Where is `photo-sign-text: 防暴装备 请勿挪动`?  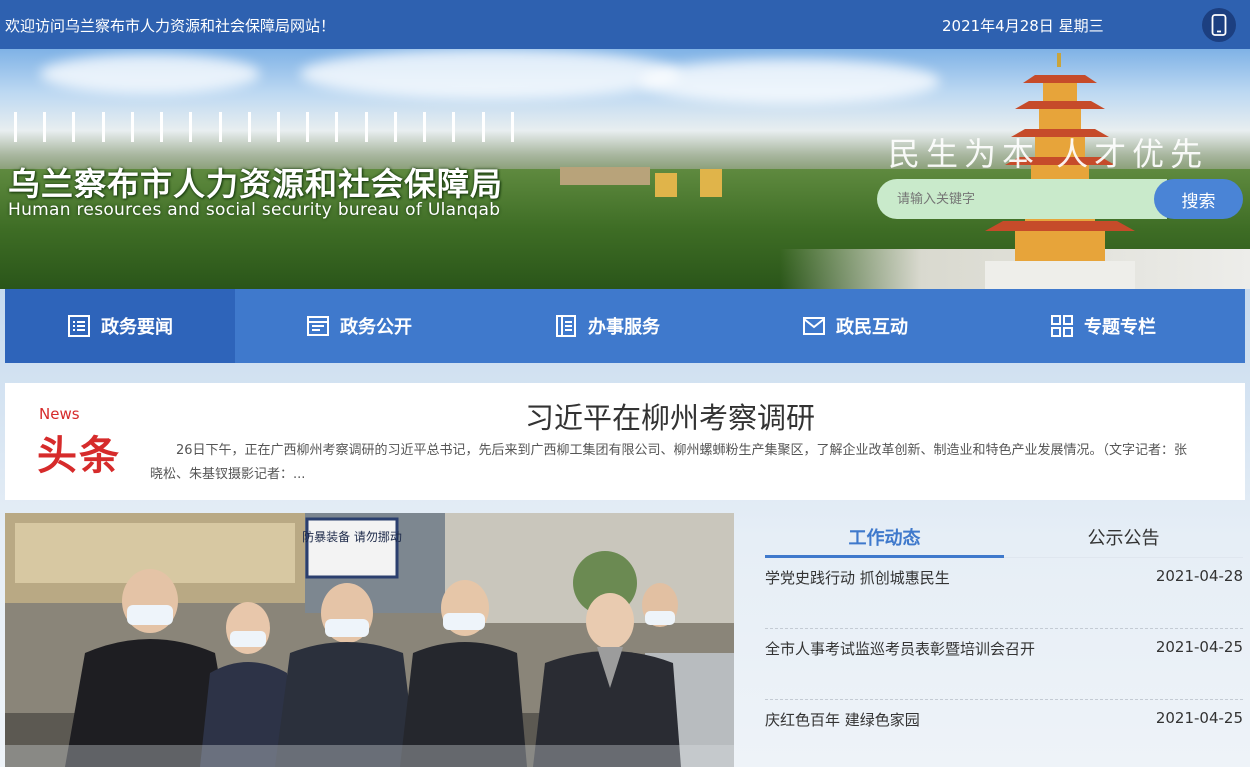 photo-sign-text: 防暴装备 请勿挪动 is located at coordinates (352, 536).